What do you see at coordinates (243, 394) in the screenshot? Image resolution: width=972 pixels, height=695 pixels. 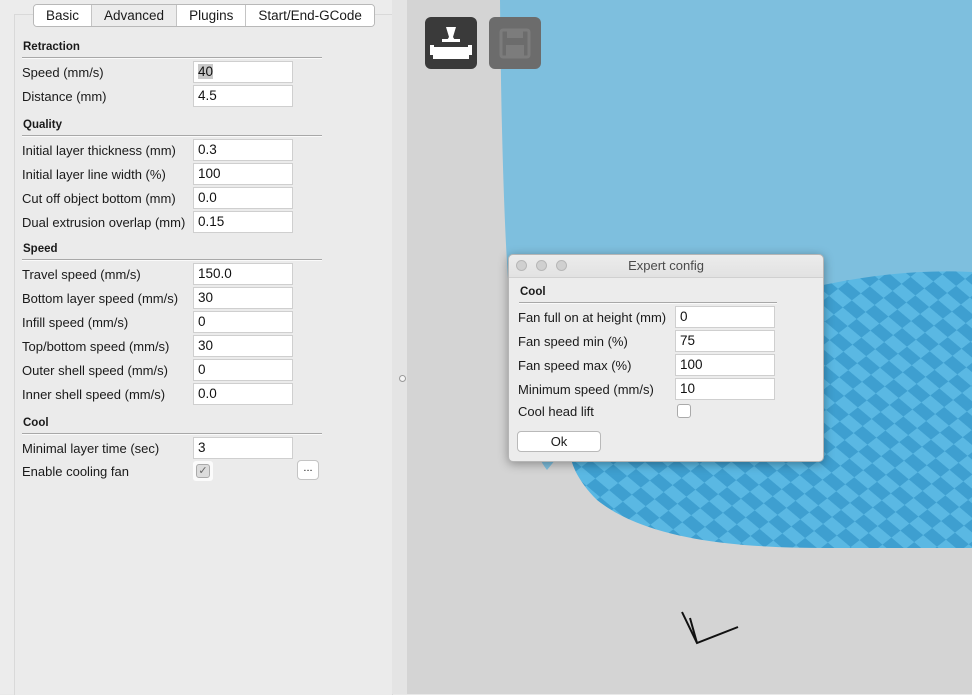 I see `inner-shell-speed-input: 0.0` at bounding box center [243, 394].